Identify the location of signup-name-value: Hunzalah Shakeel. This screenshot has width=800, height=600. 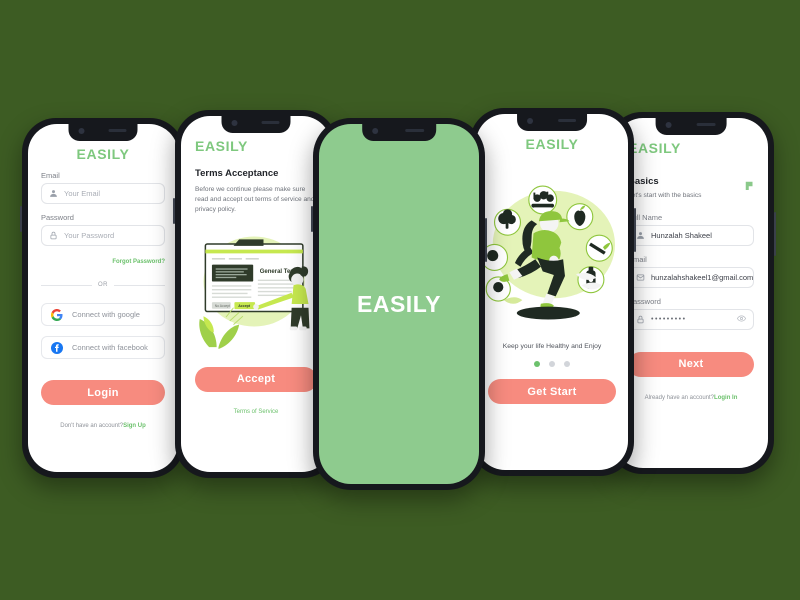
(681, 235).